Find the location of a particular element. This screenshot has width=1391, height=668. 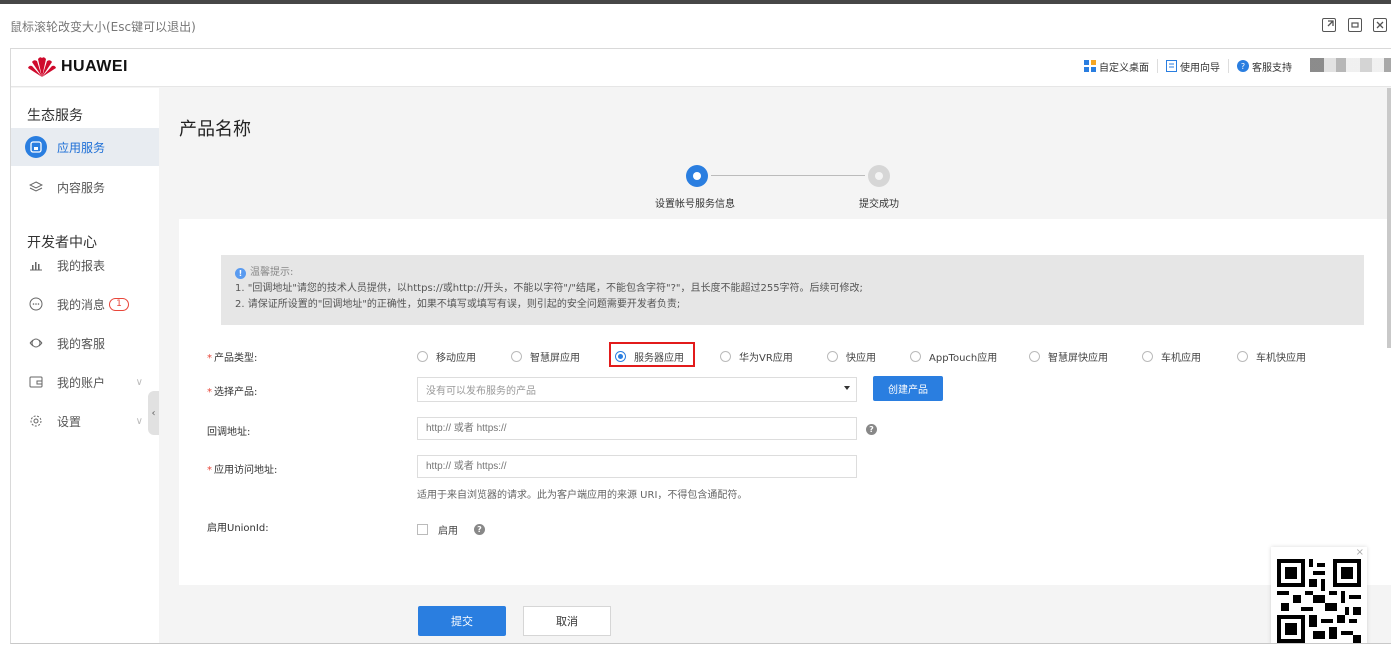

radio-smart-screen-quick-app: 智慧屏快应用 is located at coordinates (1068, 356).